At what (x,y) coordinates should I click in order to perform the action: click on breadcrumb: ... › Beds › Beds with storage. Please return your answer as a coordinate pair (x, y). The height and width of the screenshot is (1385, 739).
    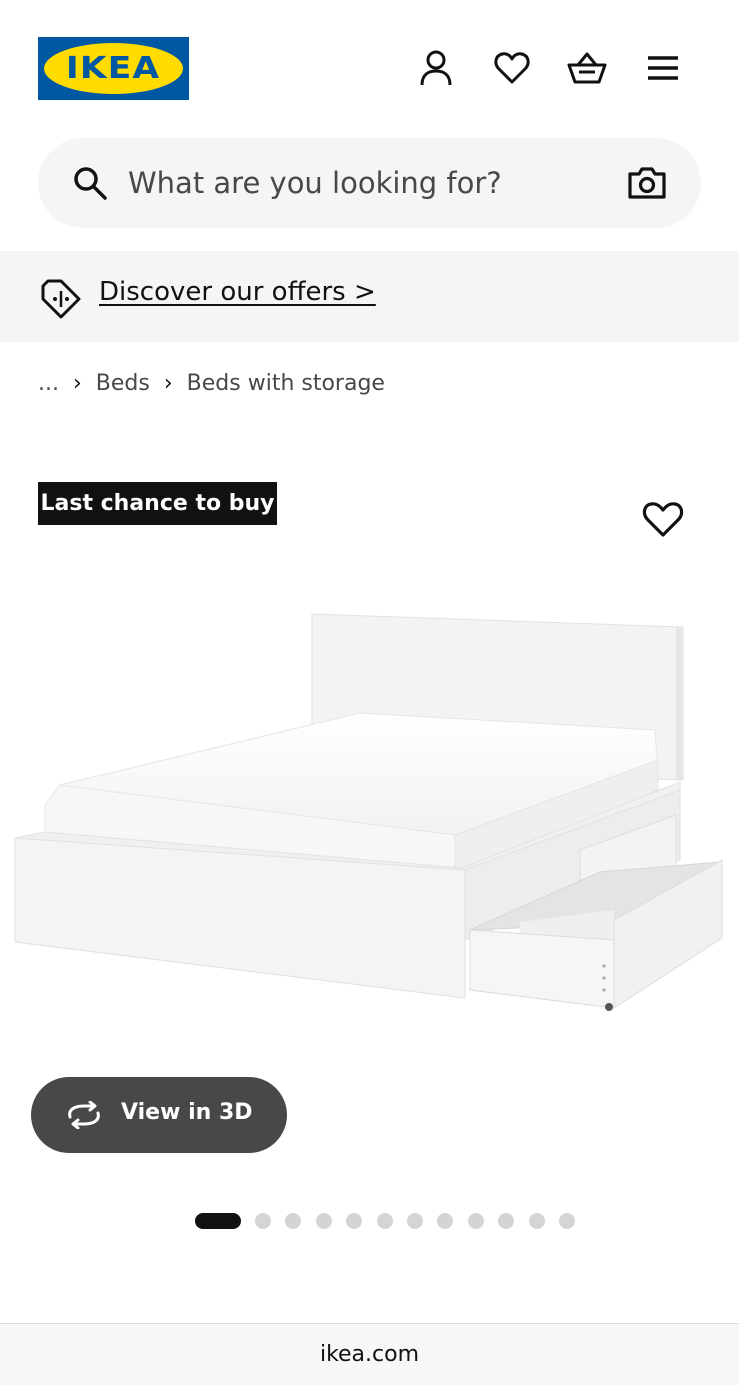
    Looking at the image, I should click on (211, 383).